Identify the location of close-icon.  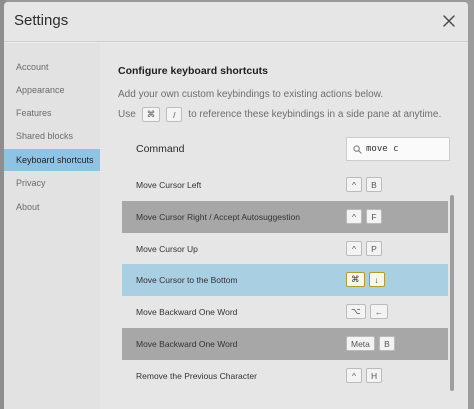
(449, 21).